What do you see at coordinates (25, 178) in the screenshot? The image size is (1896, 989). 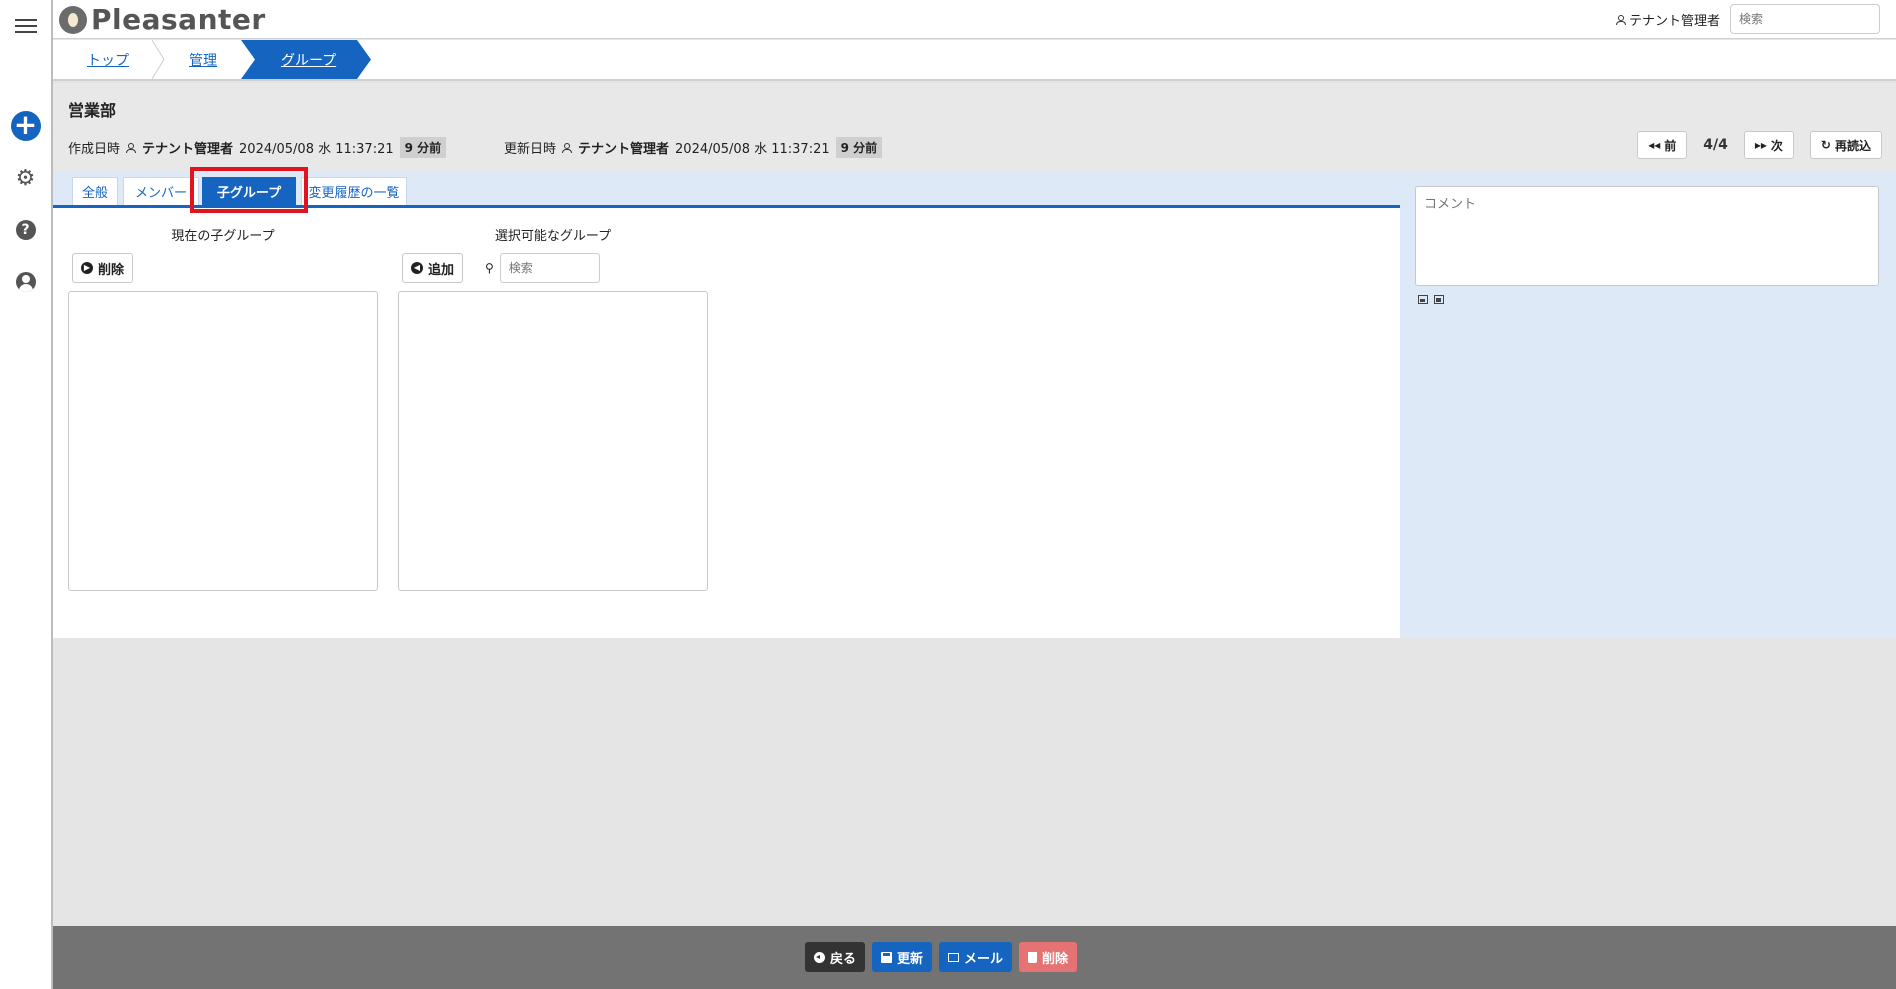 I see `gear-icon: ⚙` at bounding box center [25, 178].